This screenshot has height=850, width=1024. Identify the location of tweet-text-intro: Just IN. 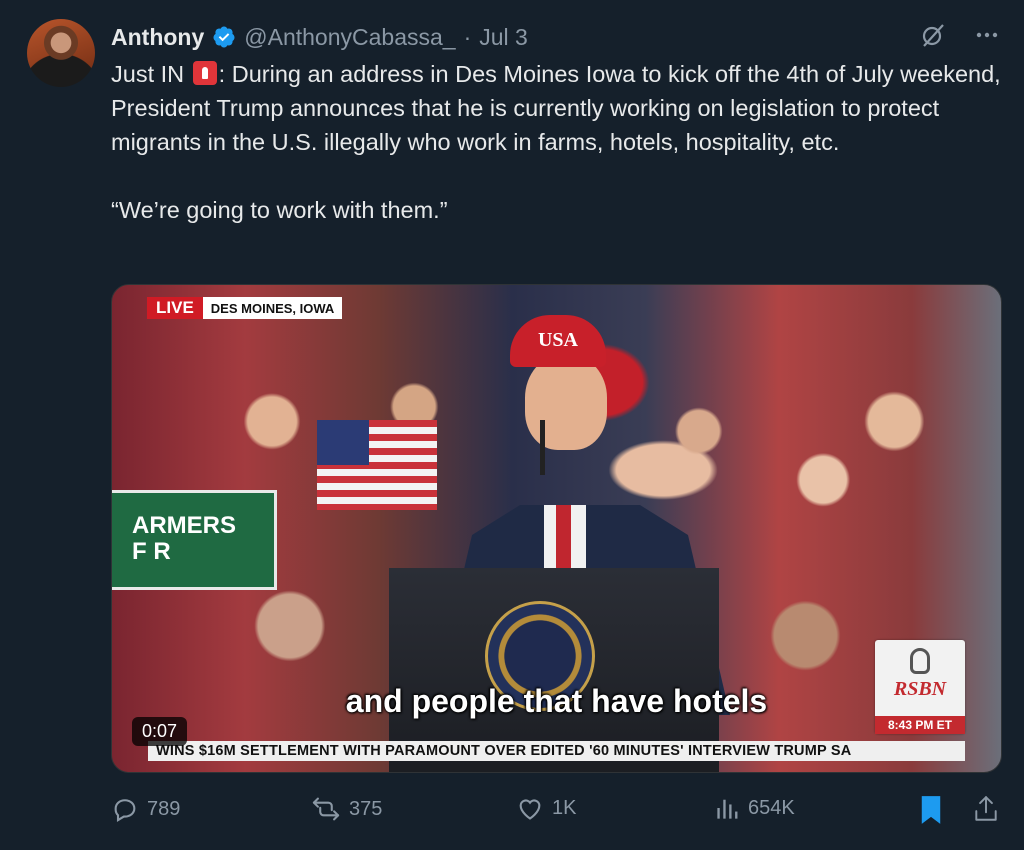
(151, 74).